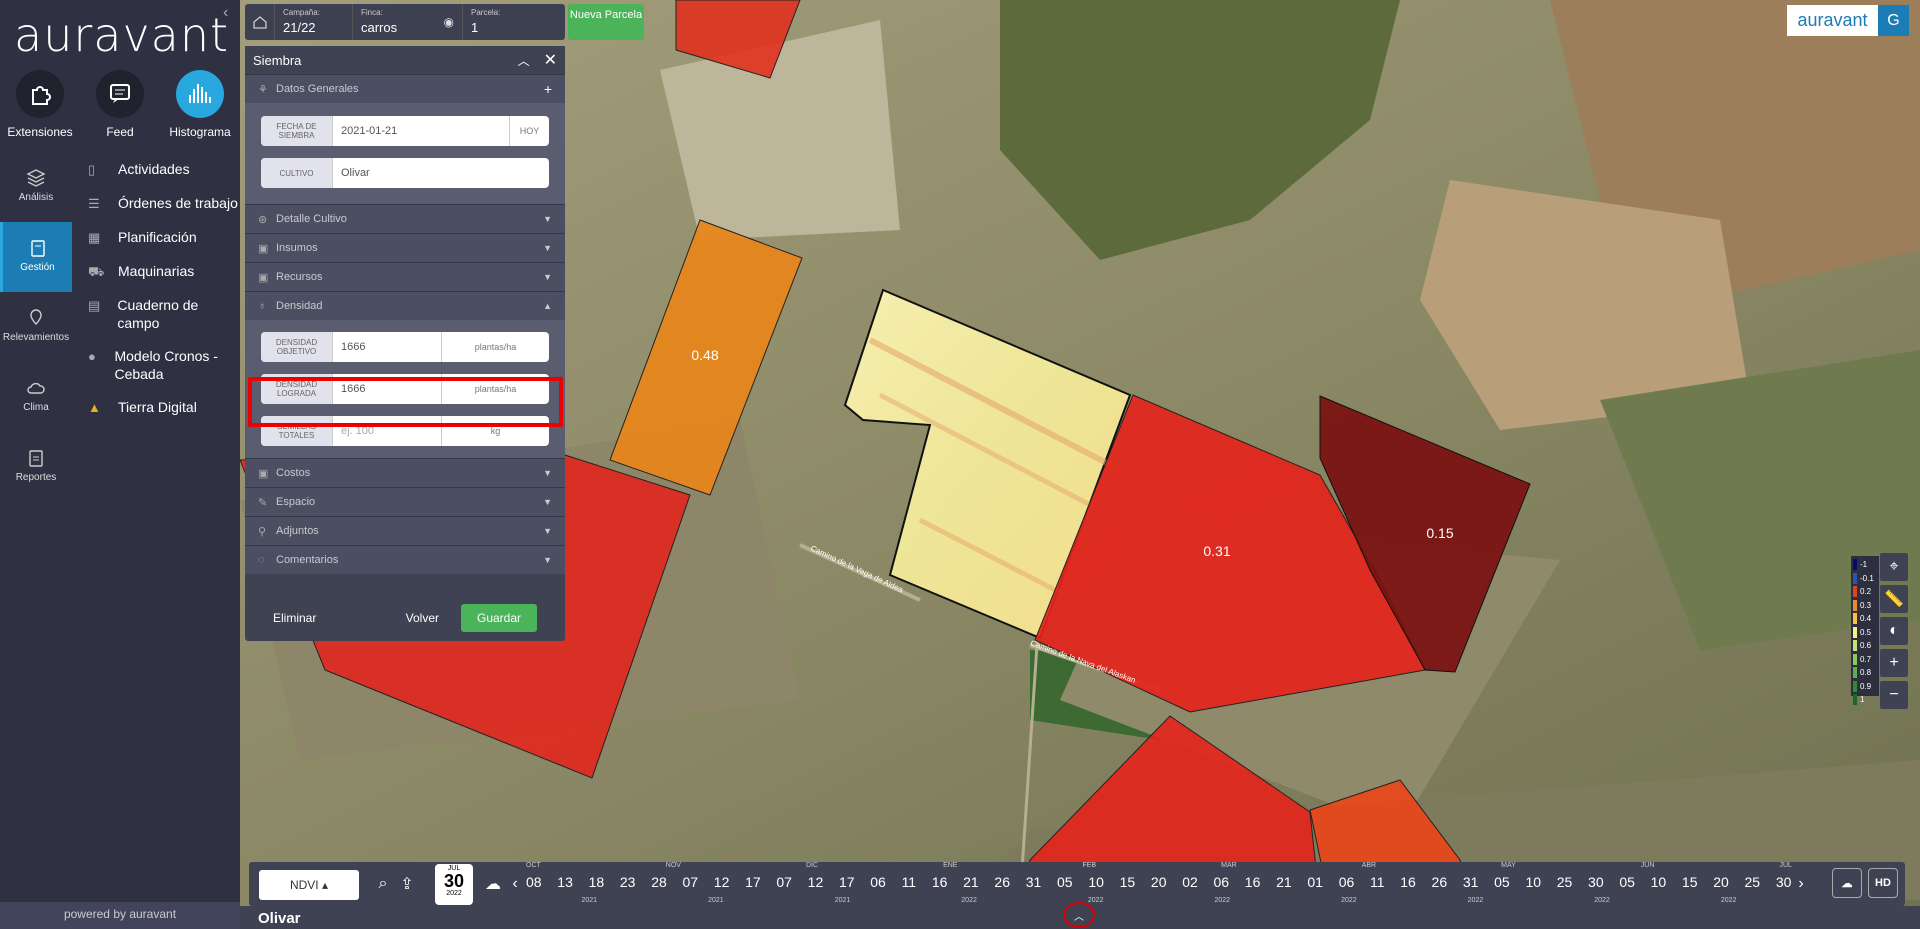 This screenshot has height=929, width=1920. What do you see at coordinates (405, 559) in the screenshot?
I see `section-comentarios: ◌ Comentarios ▼` at bounding box center [405, 559].